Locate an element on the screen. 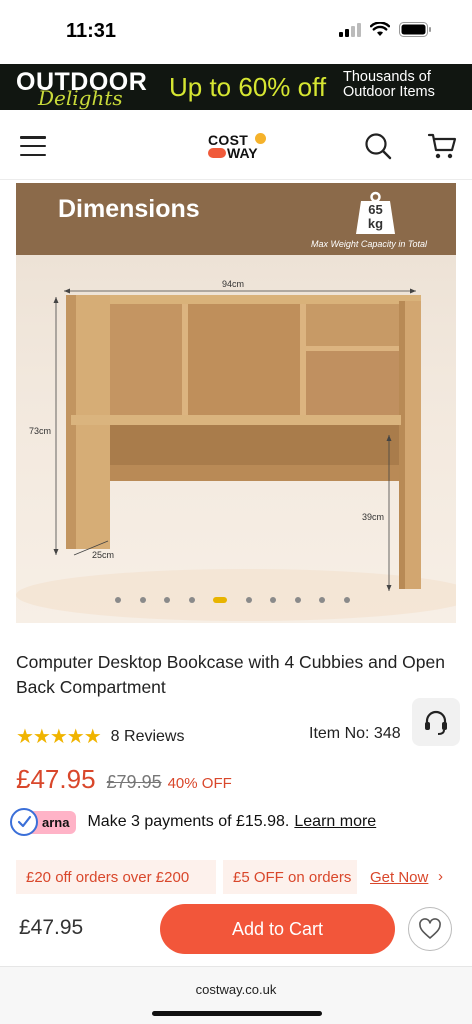 This screenshot has height=1024, width=472. headset-icon is located at coordinates (436, 722).